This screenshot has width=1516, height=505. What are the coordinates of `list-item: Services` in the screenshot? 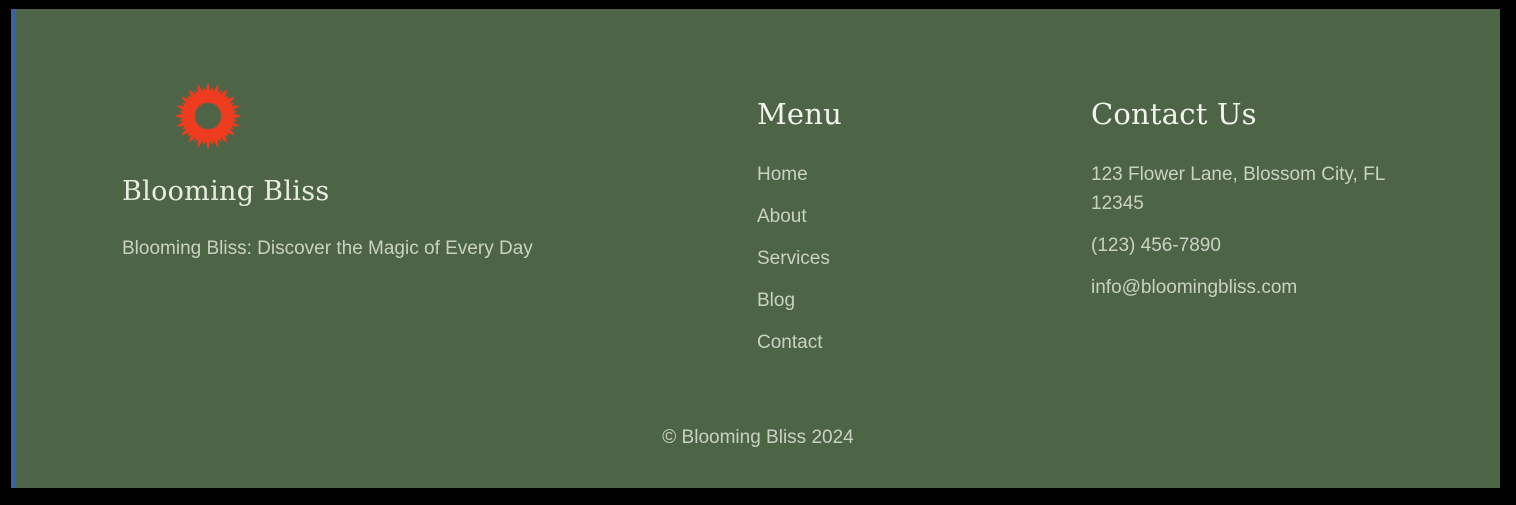 It's located at (907, 258).